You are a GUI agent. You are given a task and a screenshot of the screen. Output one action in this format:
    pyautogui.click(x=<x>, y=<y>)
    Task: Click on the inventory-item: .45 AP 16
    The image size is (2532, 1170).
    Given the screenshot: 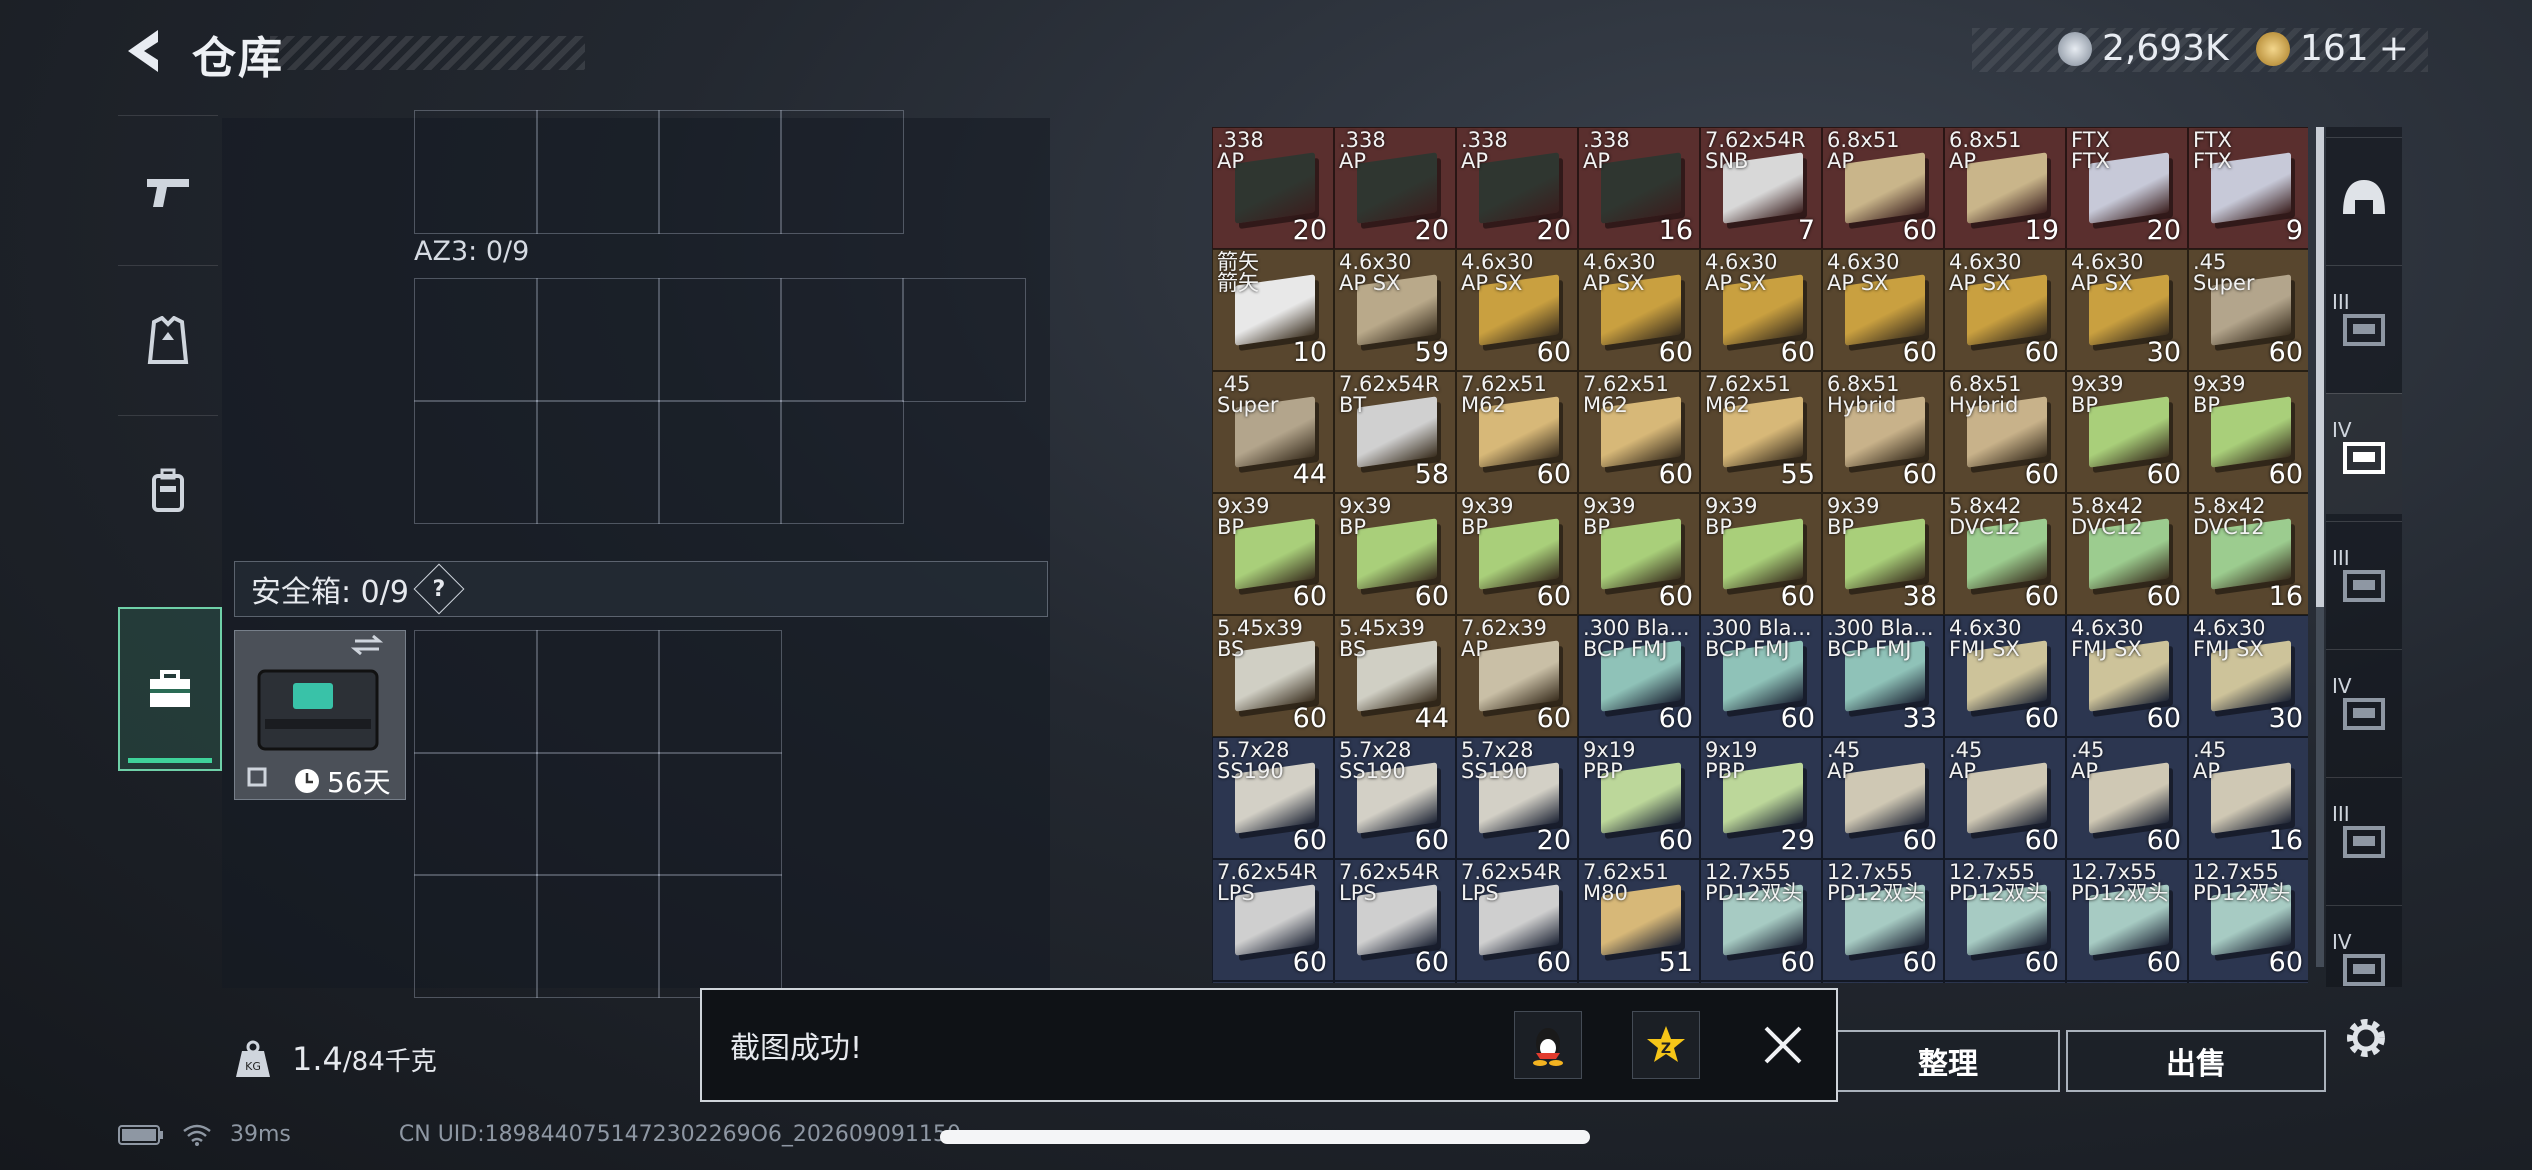 What is the action you would take?
    pyautogui.click(x=2248, y=798)
    